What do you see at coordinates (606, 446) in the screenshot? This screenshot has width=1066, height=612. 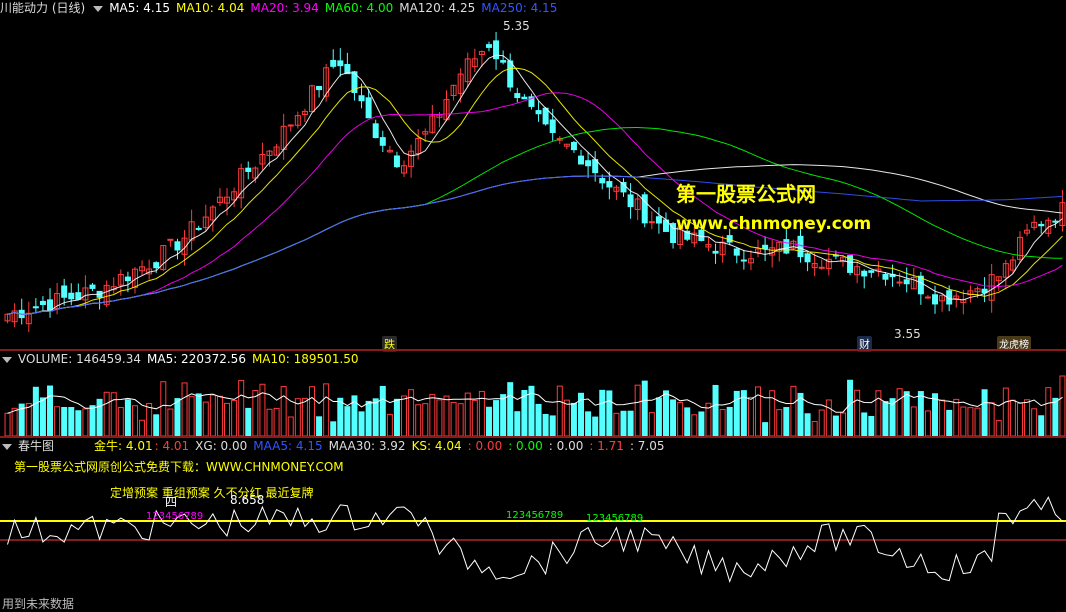 I see `v4-label: : 1.71` at bounding box center [606, 446].